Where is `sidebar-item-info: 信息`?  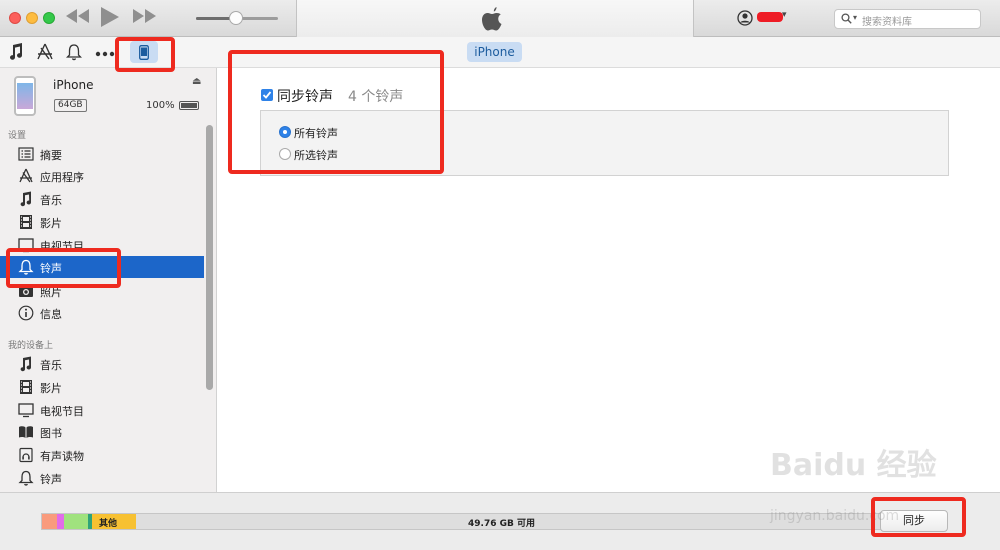 sidebar-item-info: 信息 is located at coordinates (102, 313).